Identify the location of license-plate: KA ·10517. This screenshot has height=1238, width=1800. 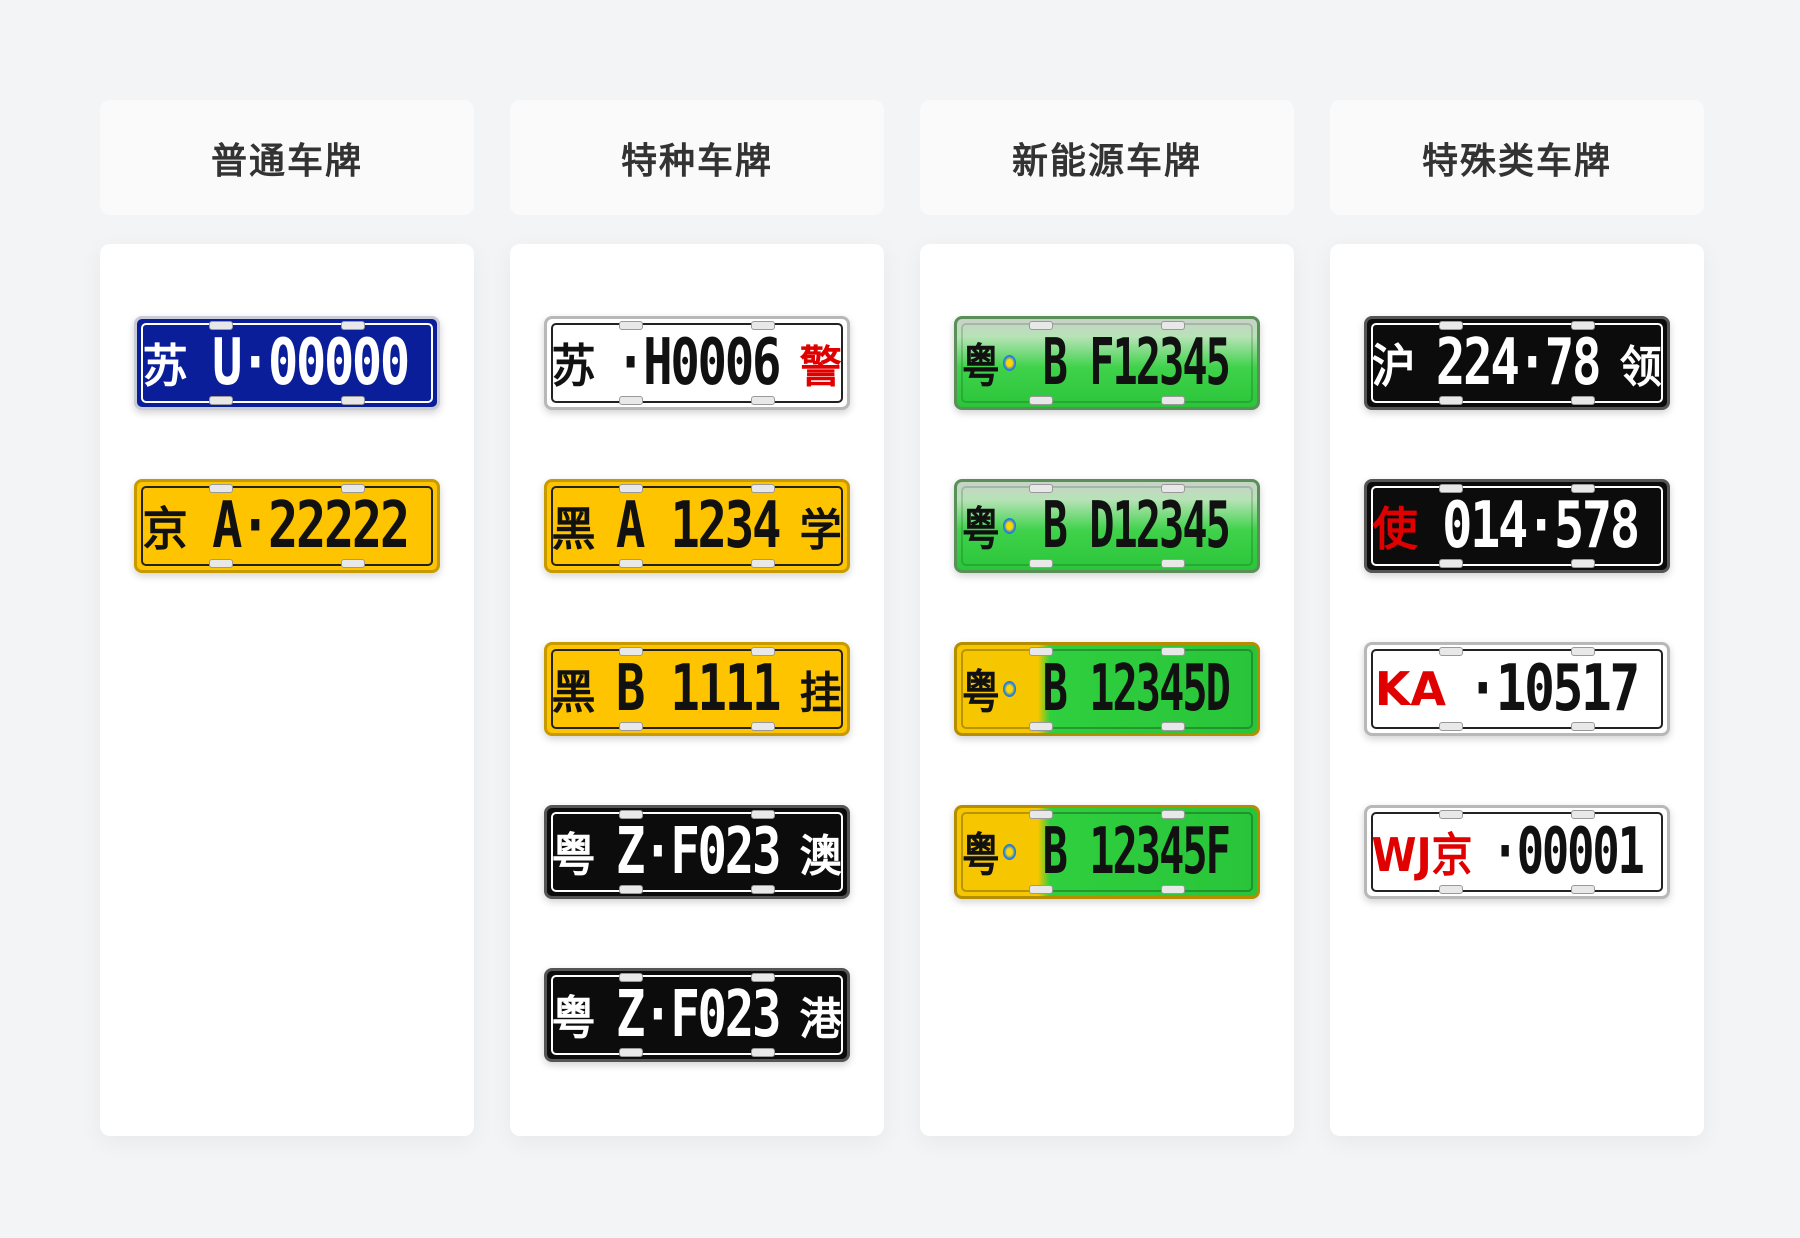
(1517, 689).